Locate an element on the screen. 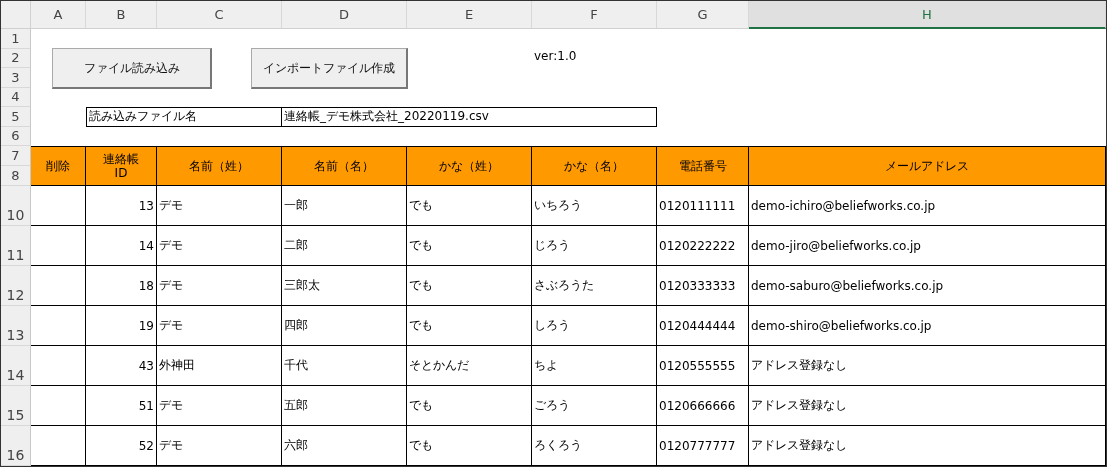 The height and width of the screenshot is (473, 1110). sheet-button: ファイル読み込み is located at coordinates (132, 68).